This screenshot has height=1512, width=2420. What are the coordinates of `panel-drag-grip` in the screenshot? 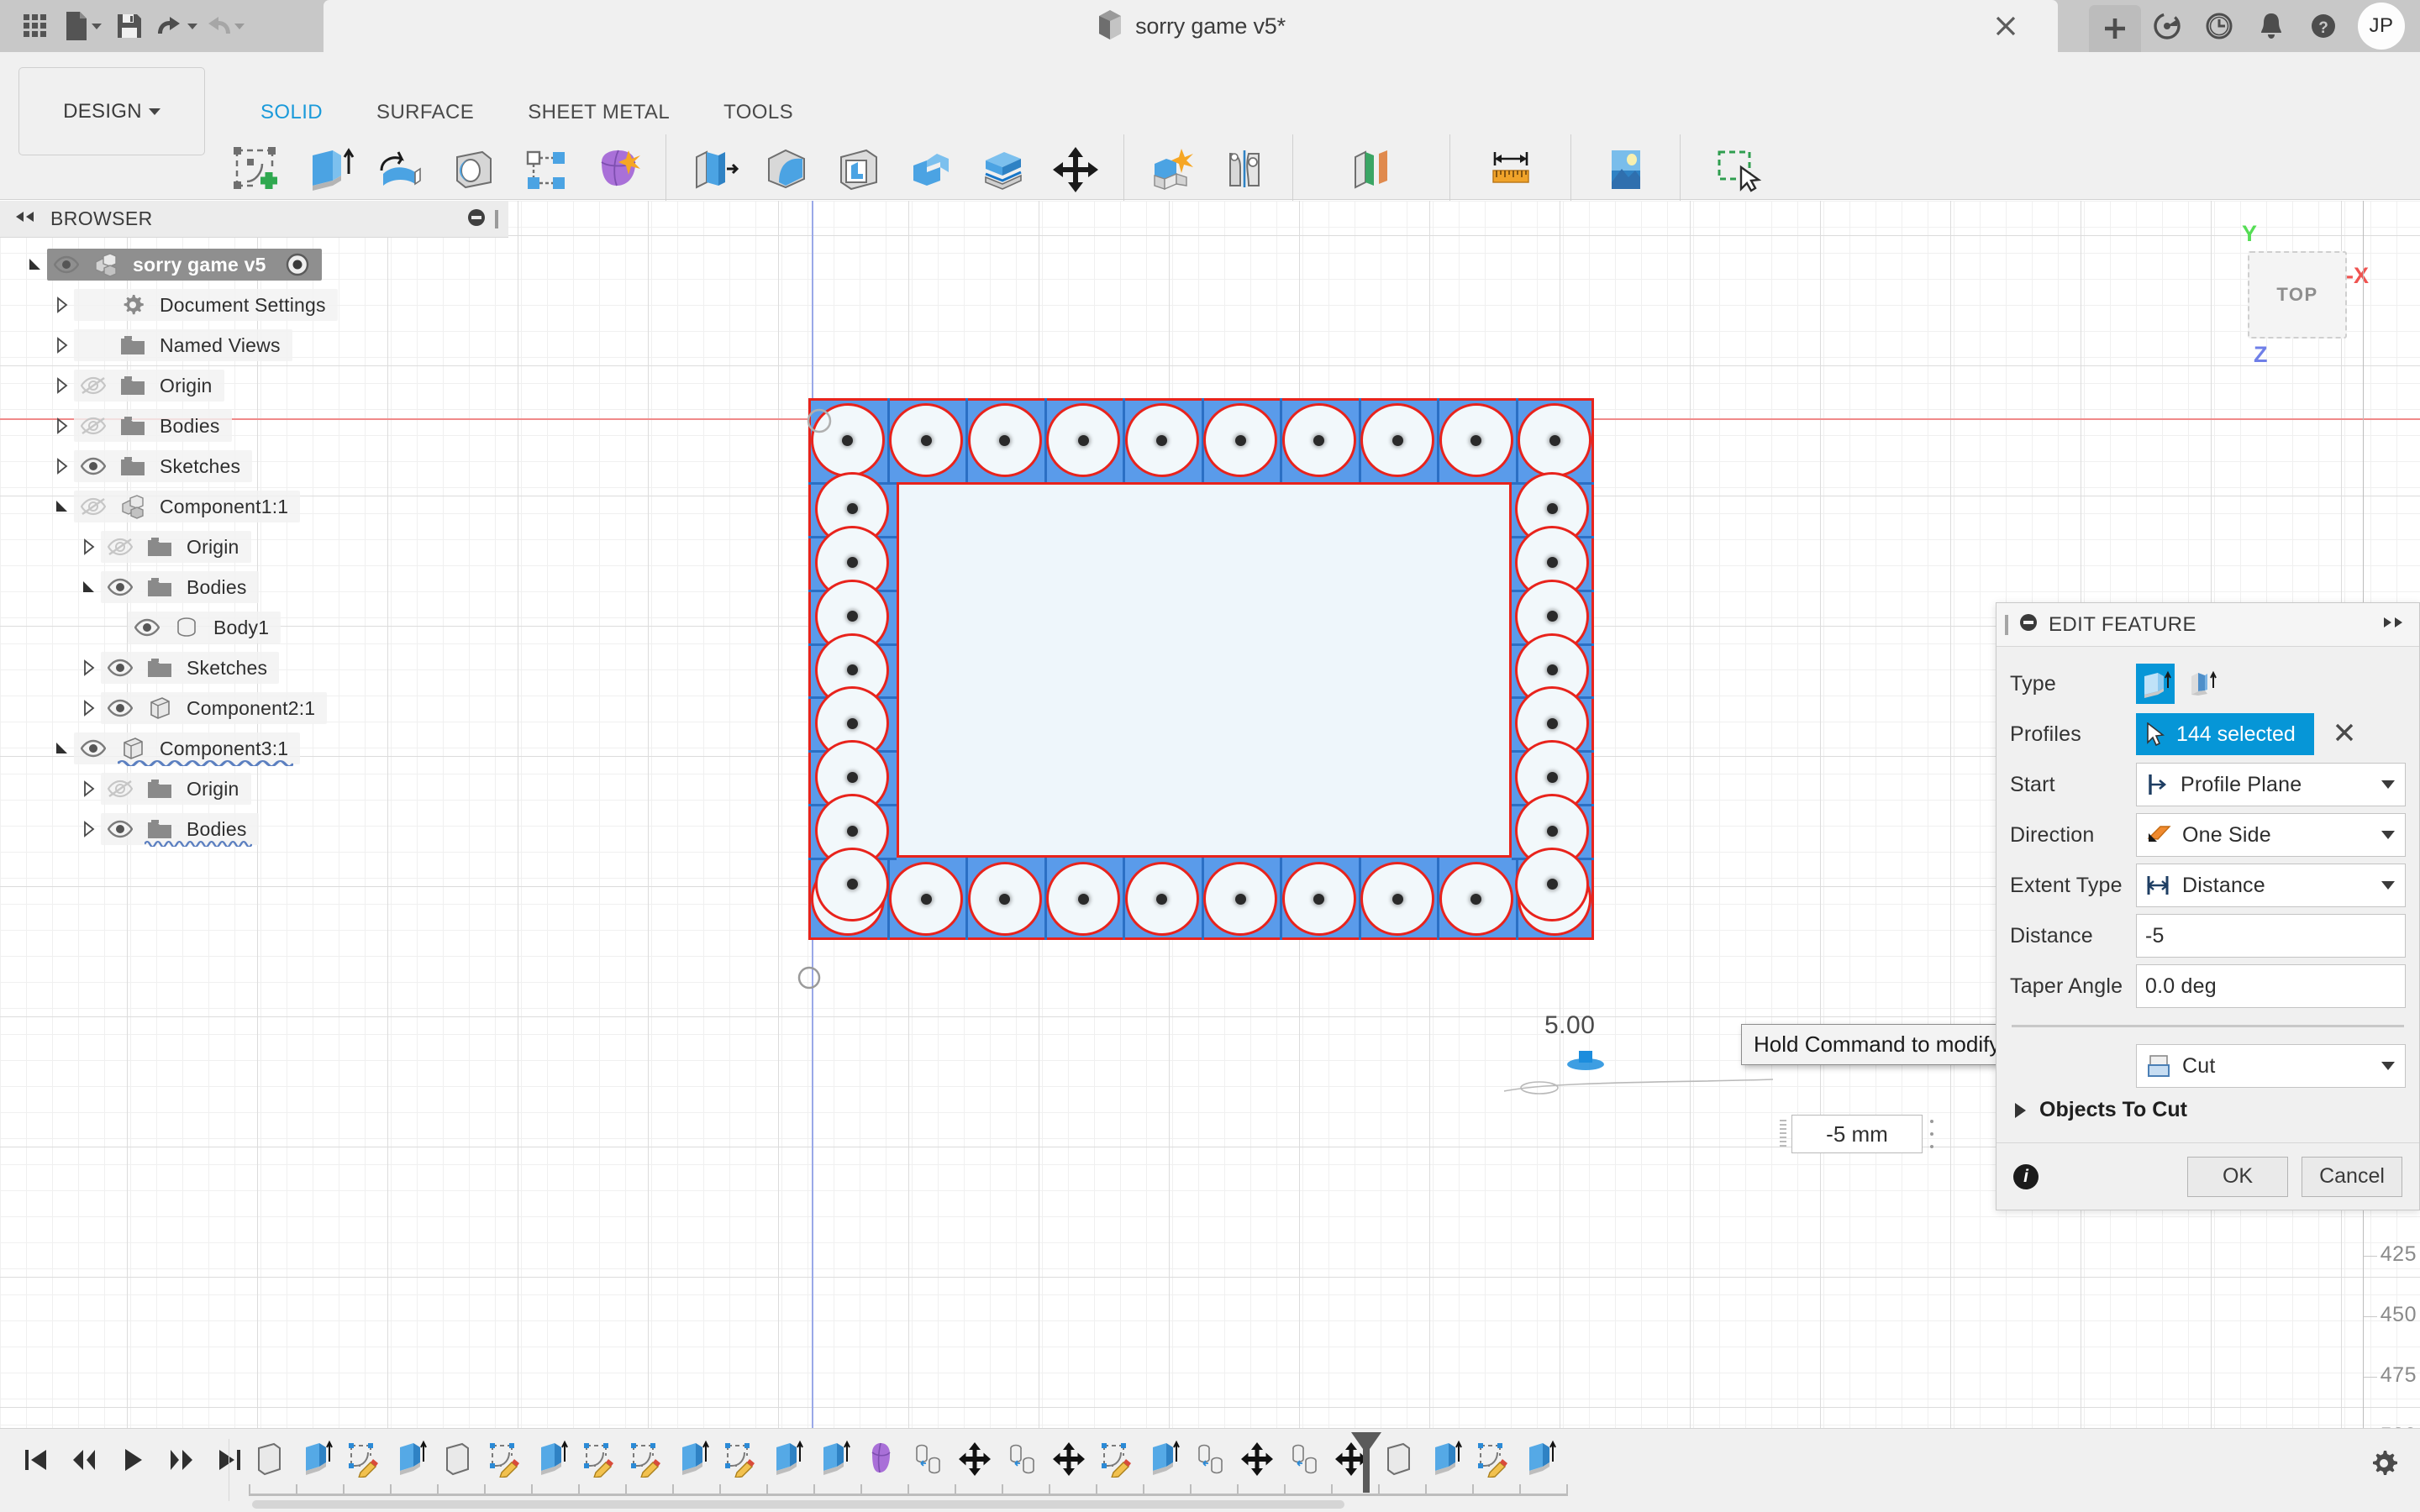 It's located at (2006, 624).